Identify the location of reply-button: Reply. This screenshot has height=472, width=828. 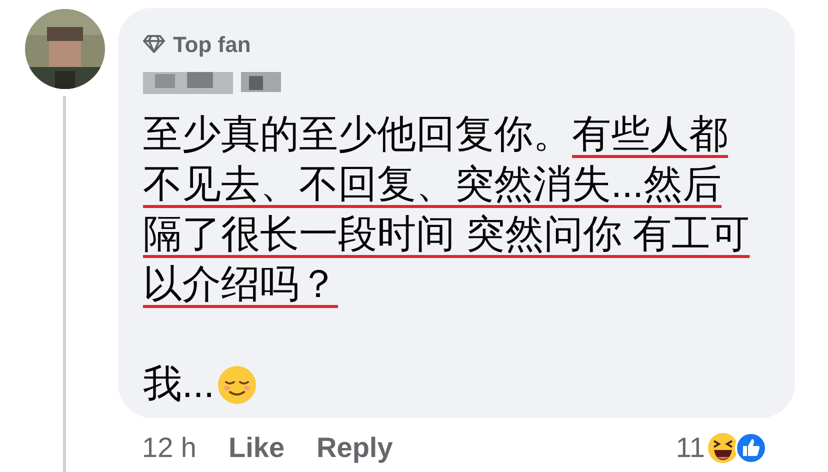
(354, 448).